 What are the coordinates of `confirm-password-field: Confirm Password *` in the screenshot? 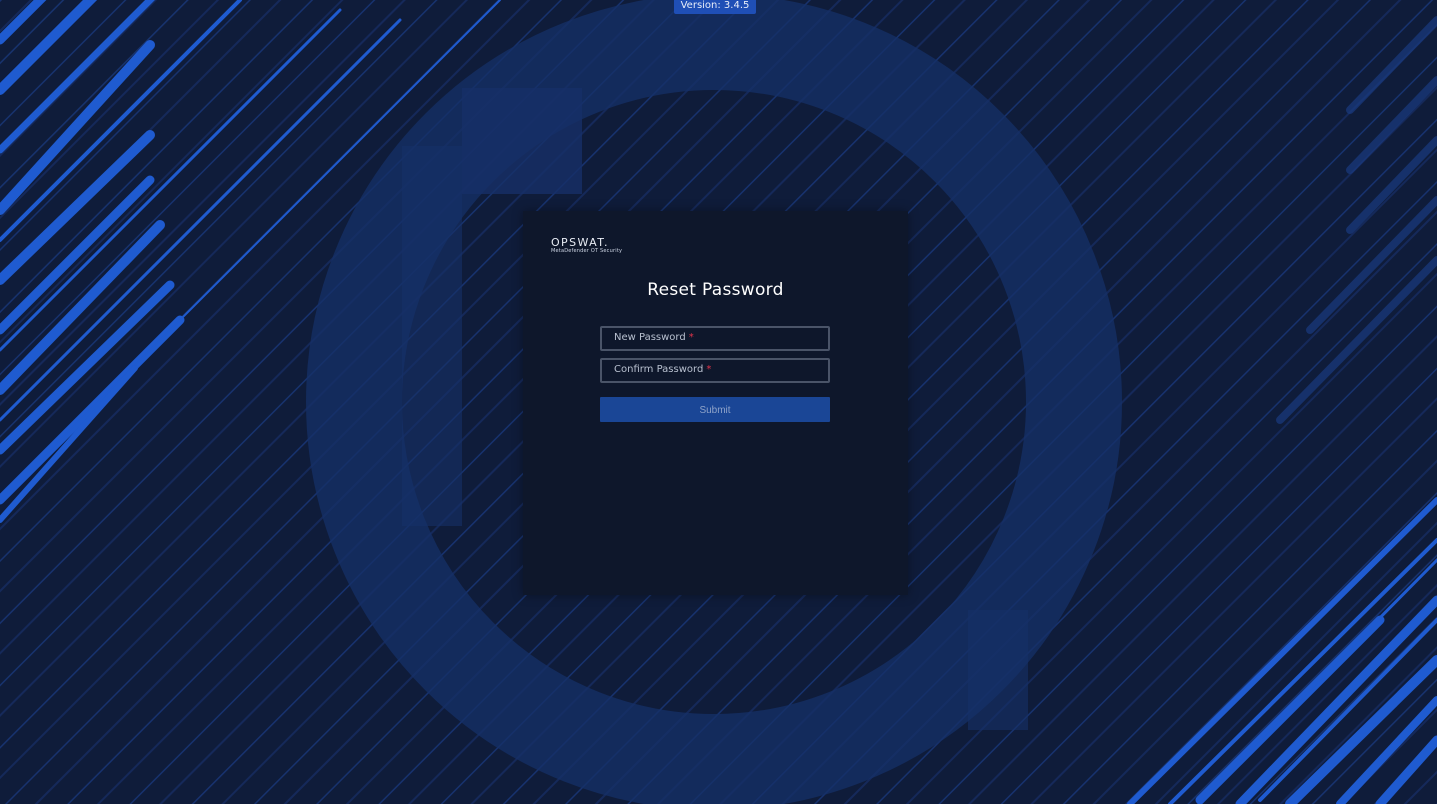 It's located at (715, 370).